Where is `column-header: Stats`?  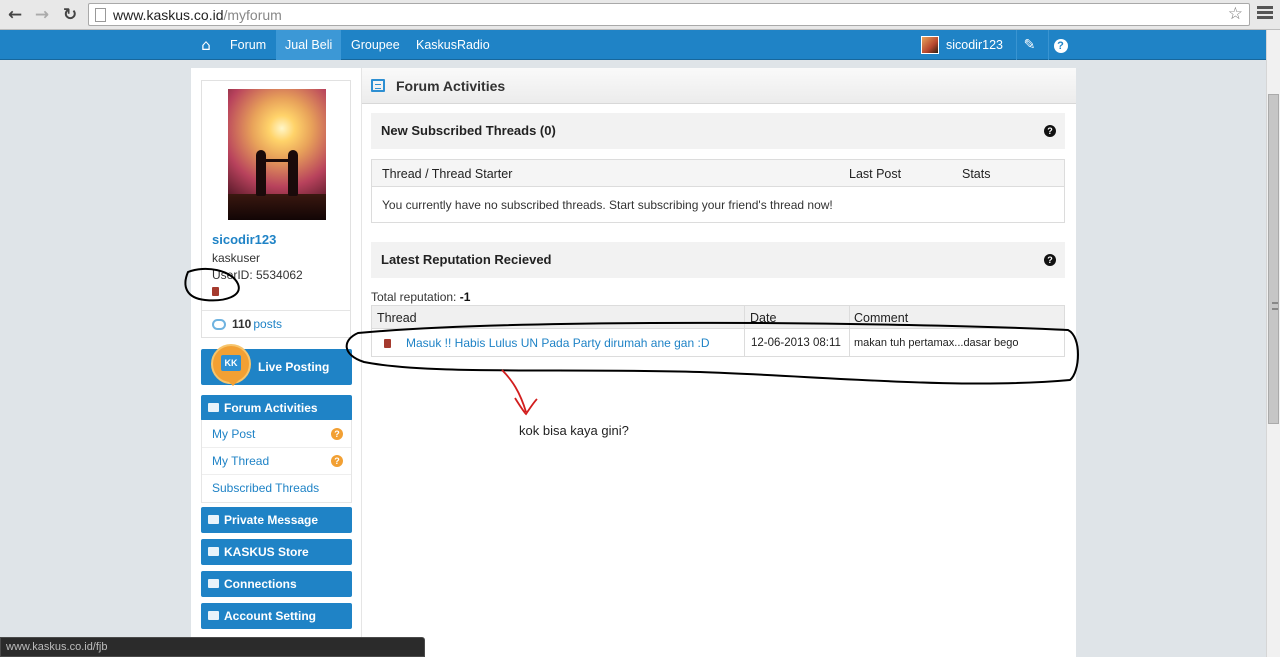 column-header: Stats is located at coordinates (976, 174).